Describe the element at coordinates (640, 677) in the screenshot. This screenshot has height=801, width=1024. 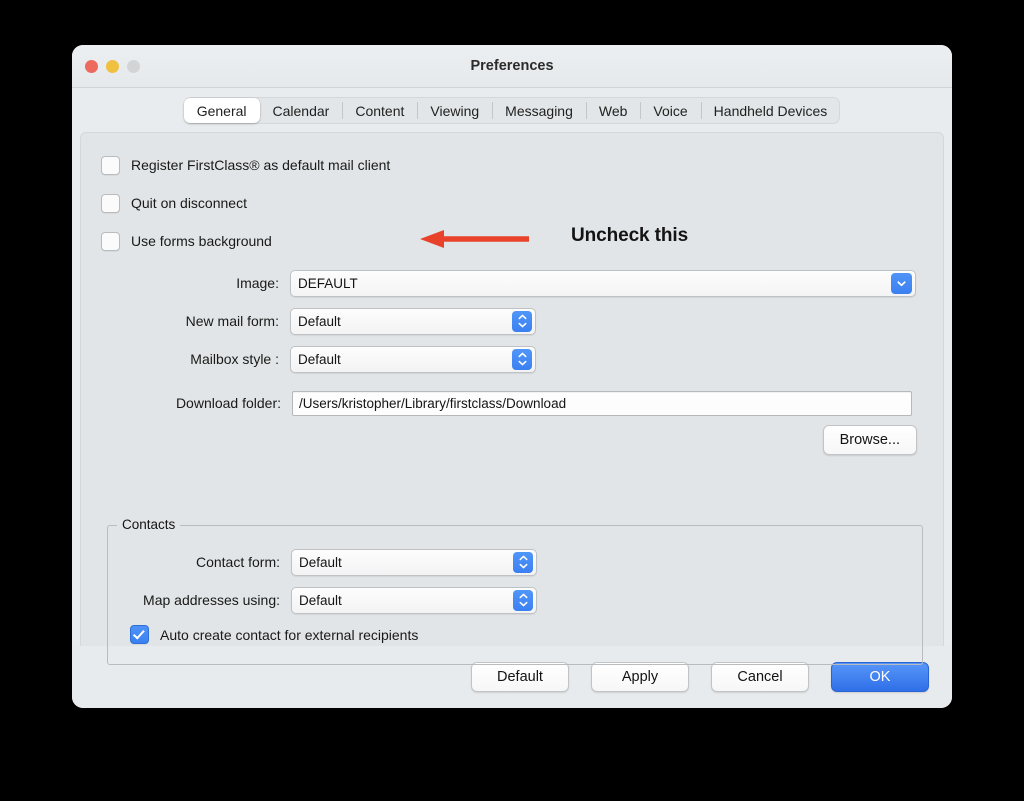
I see `apply-button: Apply` at that location.